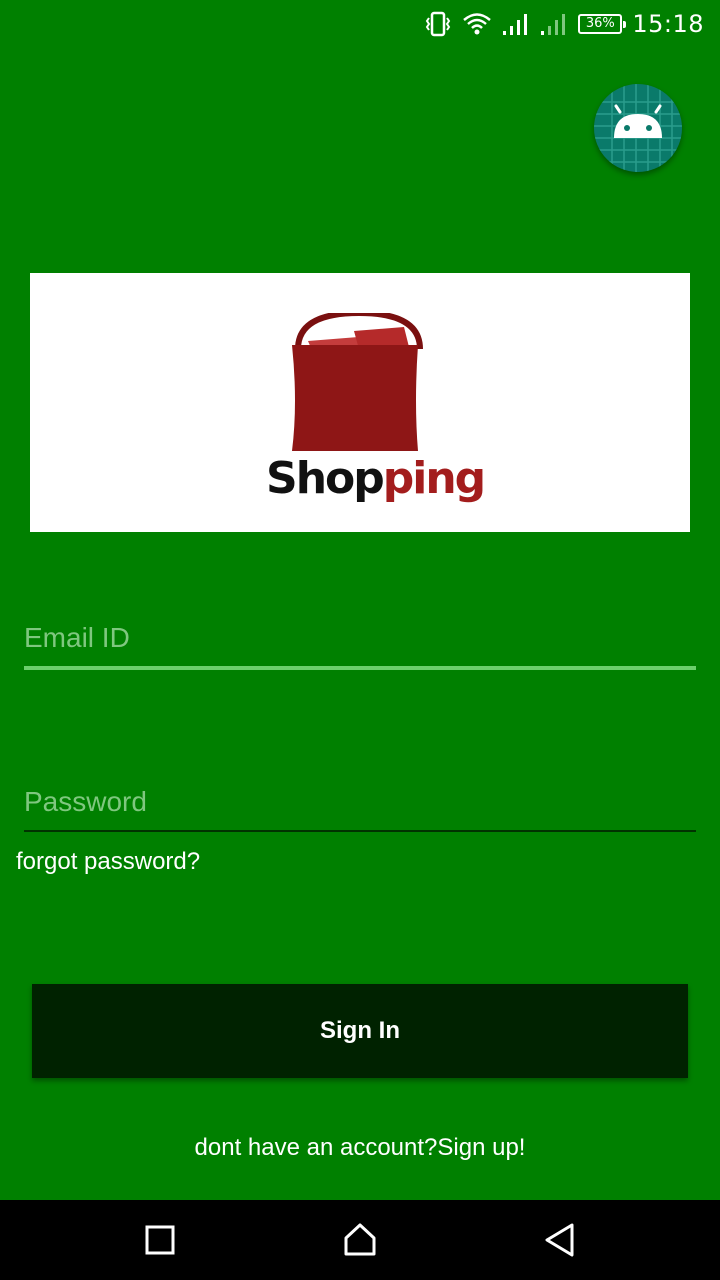 This screenshot has height=1280, width=720. I want to click on email-field, so click(360, 642).